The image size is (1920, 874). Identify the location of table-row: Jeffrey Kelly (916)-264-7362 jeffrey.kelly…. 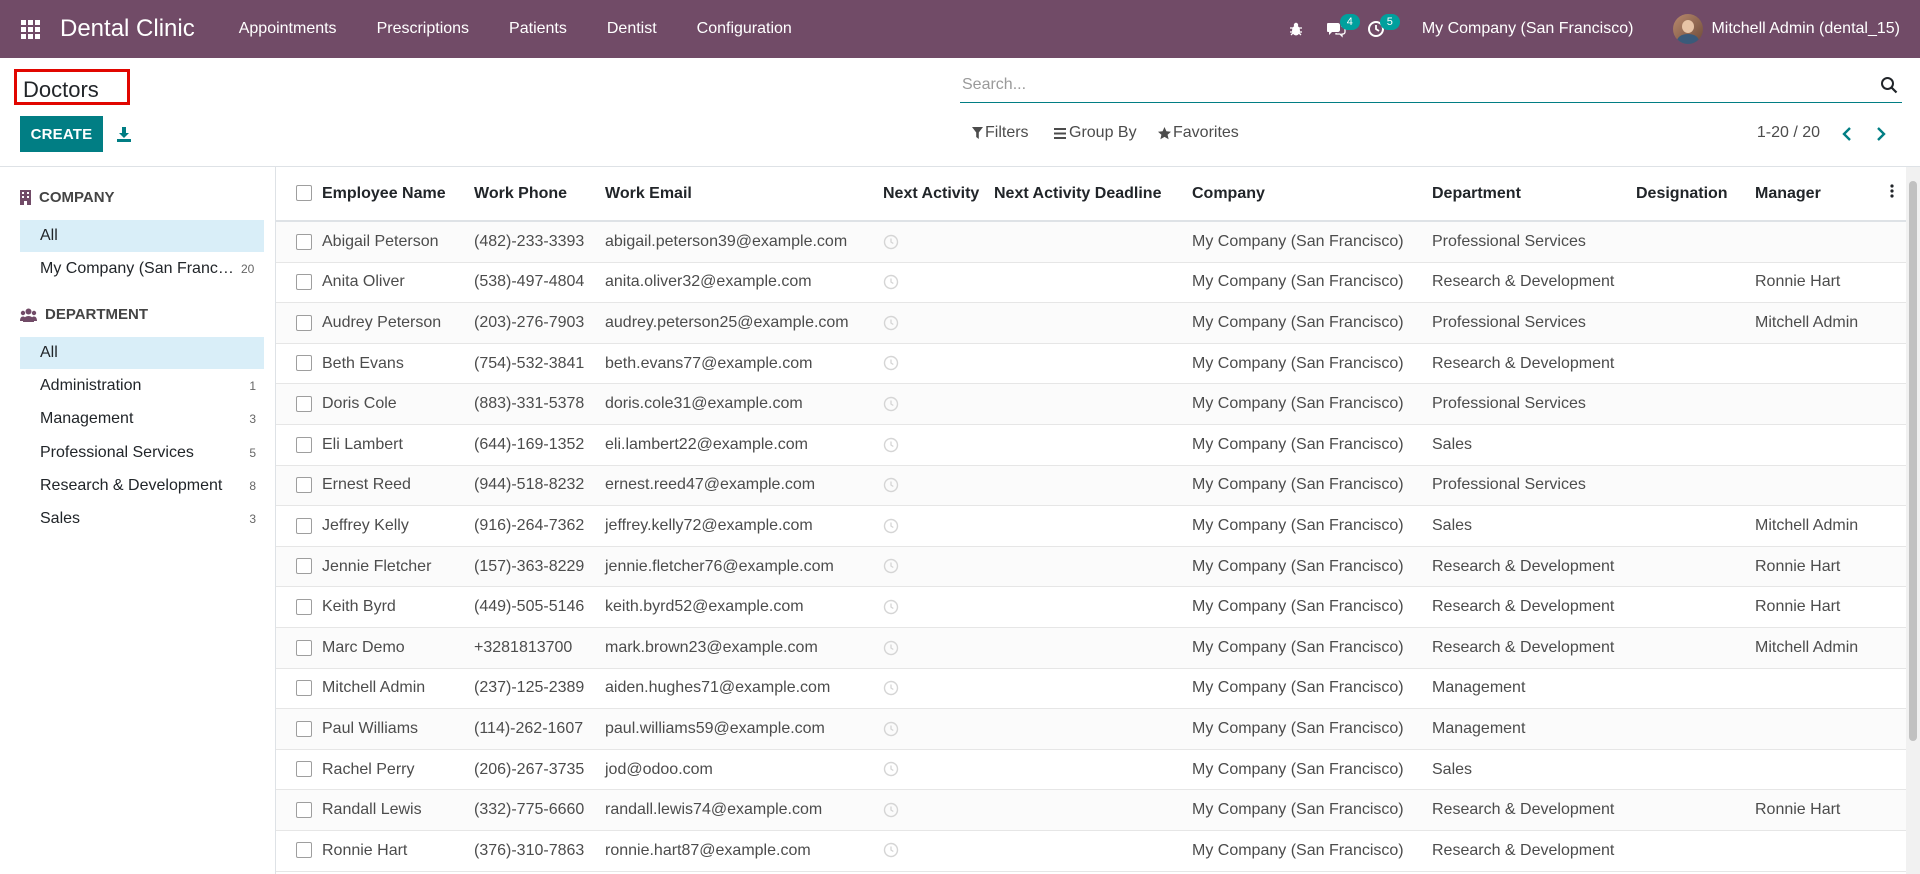
(1091, 526).